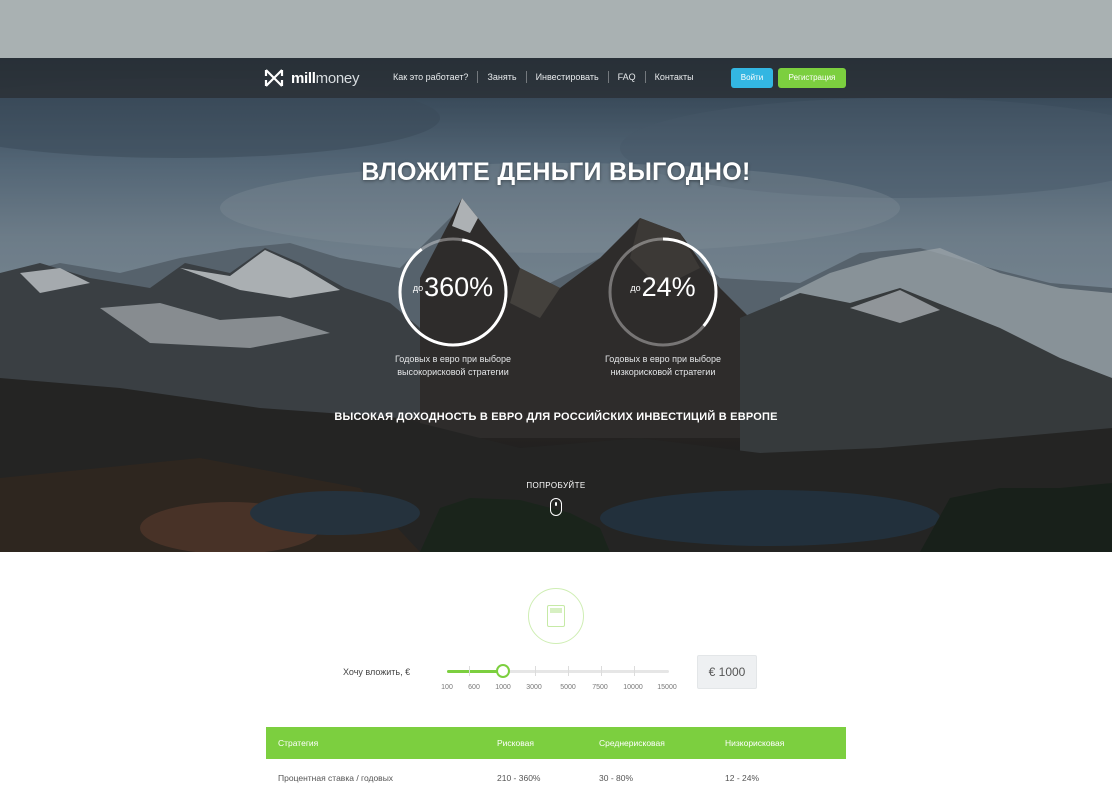  What do you see at coordinates (556, 172) in the screenshot?
I see `hero-title: ВЛОЖИТЕ ДЕНЬГИ ВЫГОДНО!` at bounding box center [556, 172].